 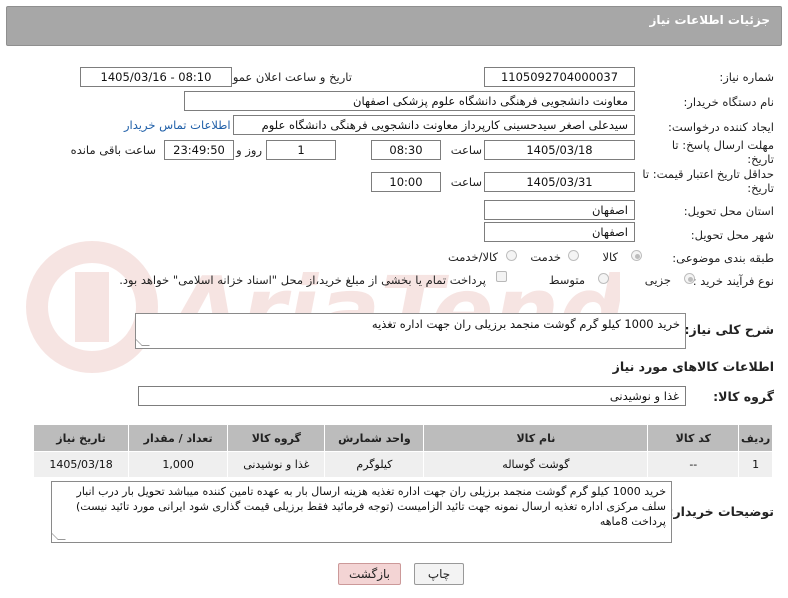 I want to click on cell-name: گوشت گوساله, so click(x=536, y=464).